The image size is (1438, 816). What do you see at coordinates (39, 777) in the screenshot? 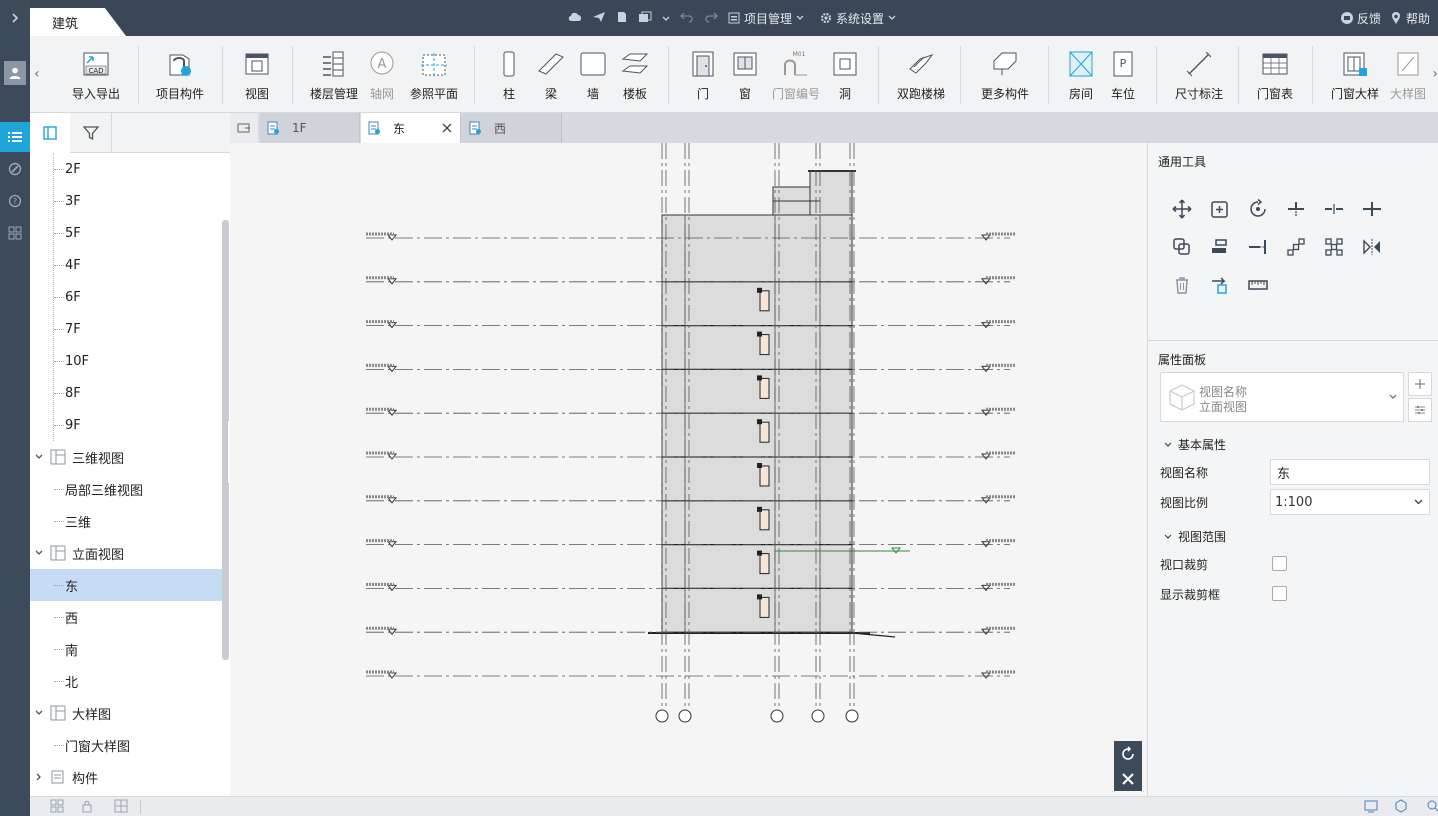
I see `chevron-right-icon` at bounding box center [39, 777].